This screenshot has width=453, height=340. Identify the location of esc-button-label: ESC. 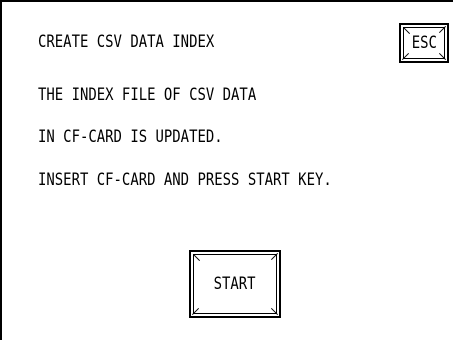
(424, 43).